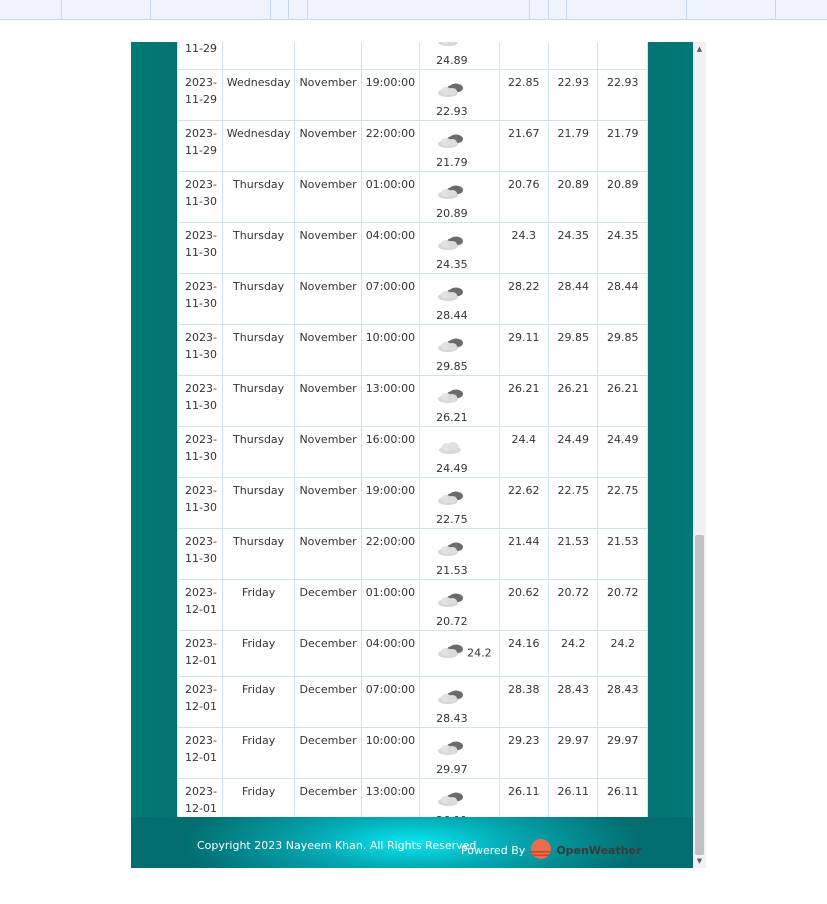 The width and height of the screenshot is (827, 904). What do you see at coordinates (573, 197) in the screenshot?
I see `min-temp-cell: 20.89` at bounding box center [573, 197].